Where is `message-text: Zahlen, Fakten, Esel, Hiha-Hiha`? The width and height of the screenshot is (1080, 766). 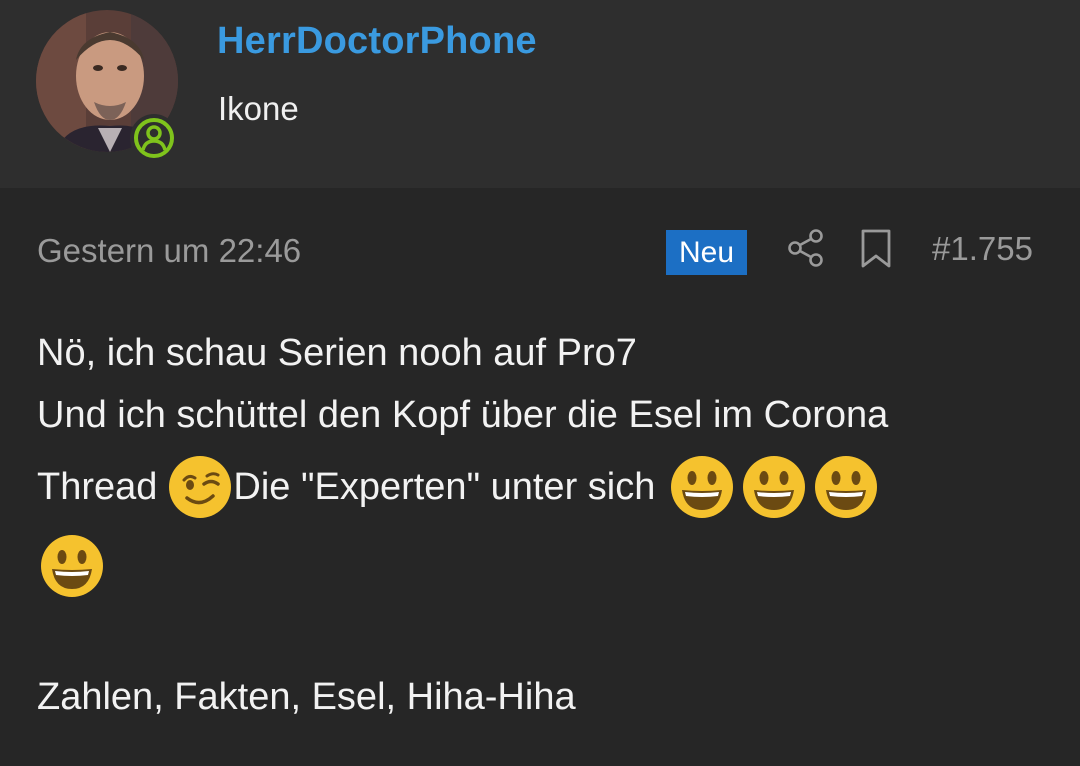
message-text: Zahlen, Fakten, Esel, Hiha-Hiha is located at coordinates (306, 697).